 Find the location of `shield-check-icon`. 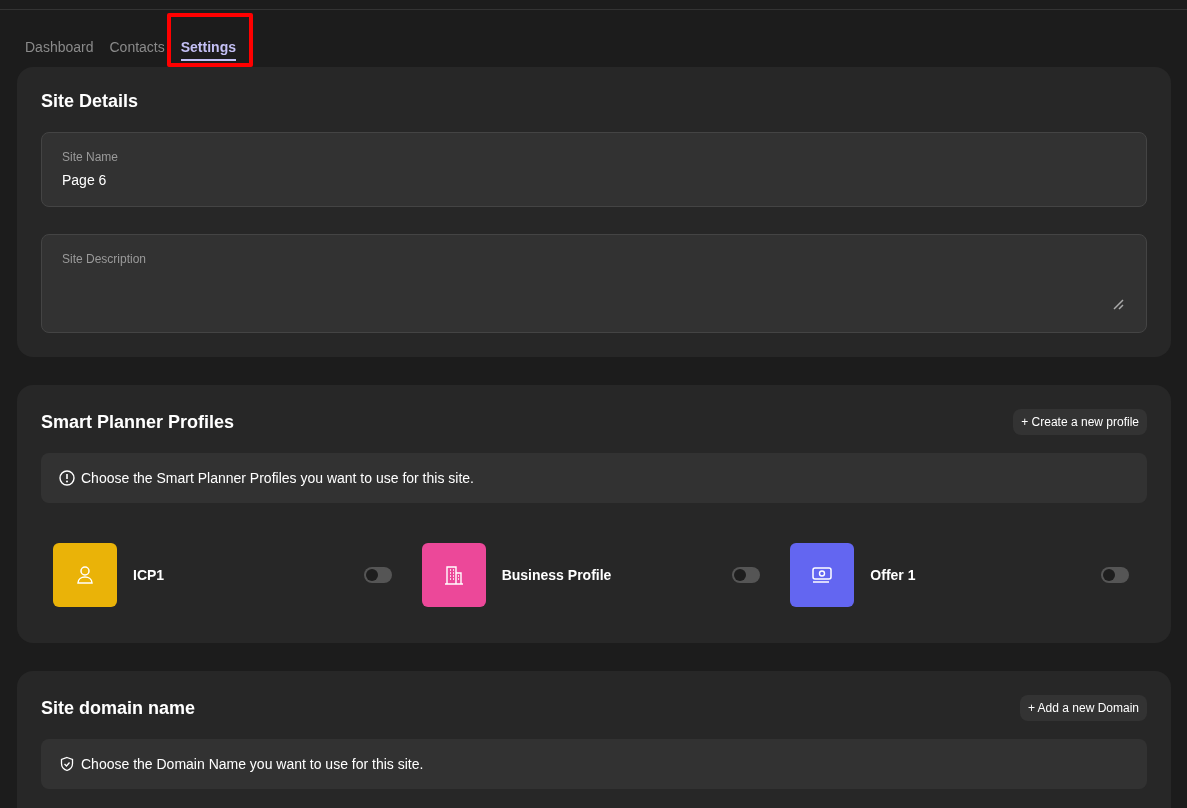

shield-check-icon is located at coordinates (67, 764).